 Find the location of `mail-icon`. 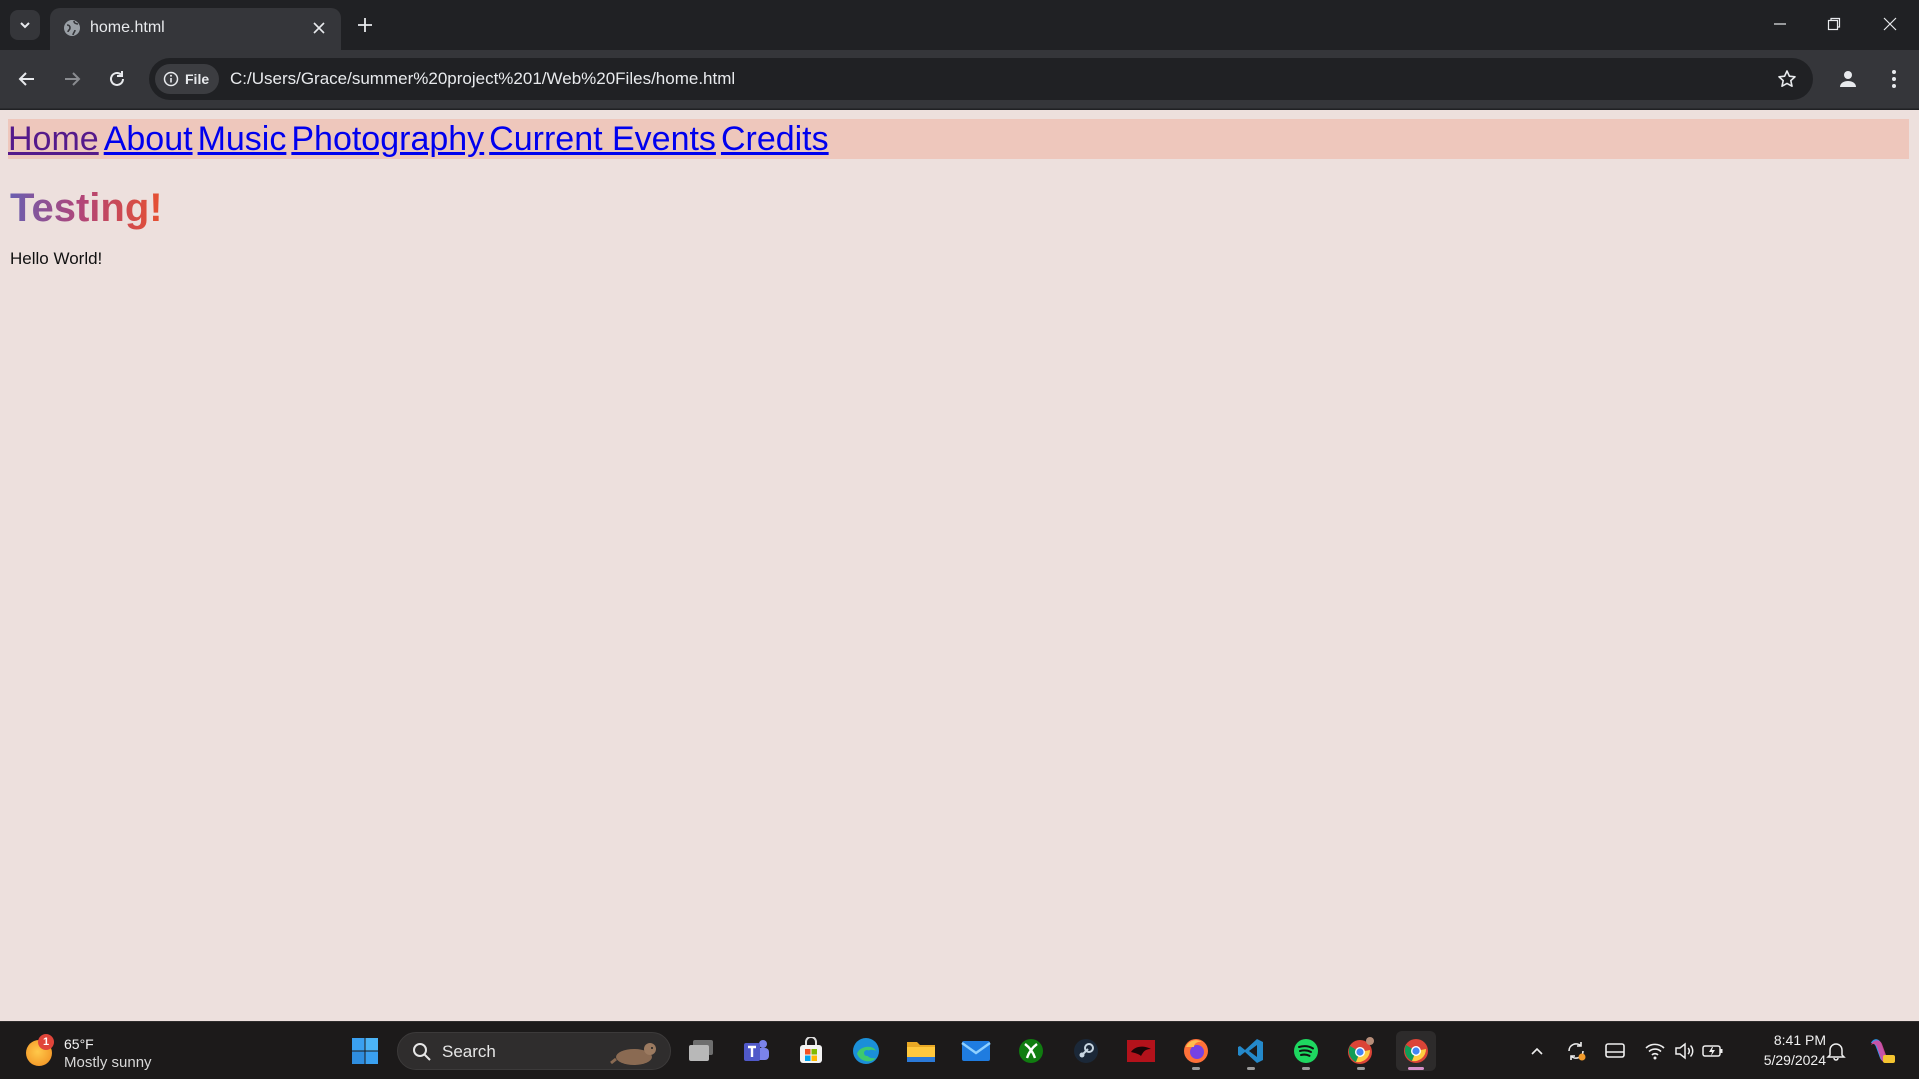

mail-icon is located at coordinates (976, 1051).